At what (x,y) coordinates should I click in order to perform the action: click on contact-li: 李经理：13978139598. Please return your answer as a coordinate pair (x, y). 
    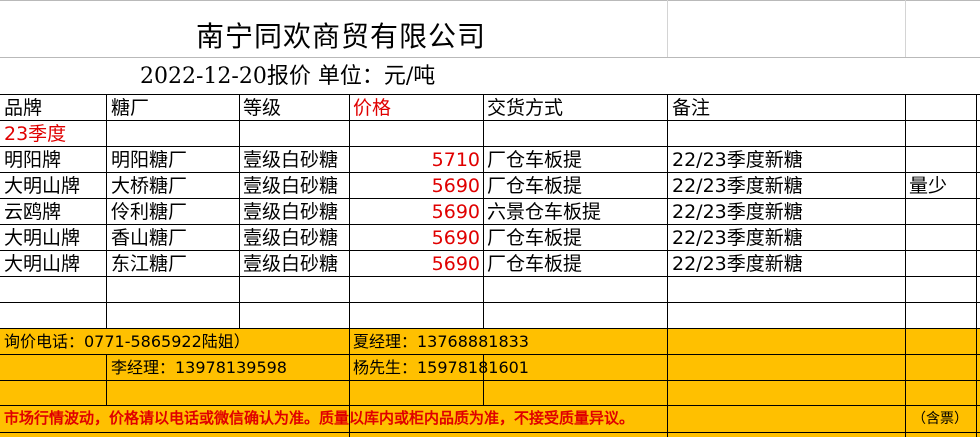
    Looking at the image, I should click on (199, 367).